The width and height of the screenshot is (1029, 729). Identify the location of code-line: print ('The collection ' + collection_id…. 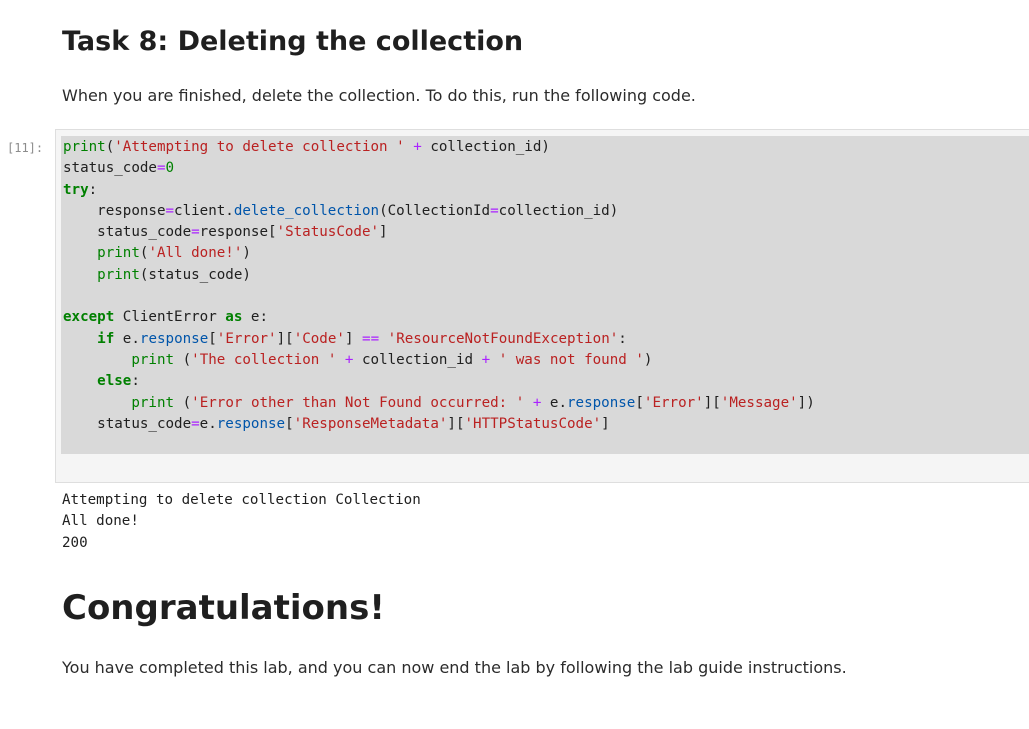
(392, 359).